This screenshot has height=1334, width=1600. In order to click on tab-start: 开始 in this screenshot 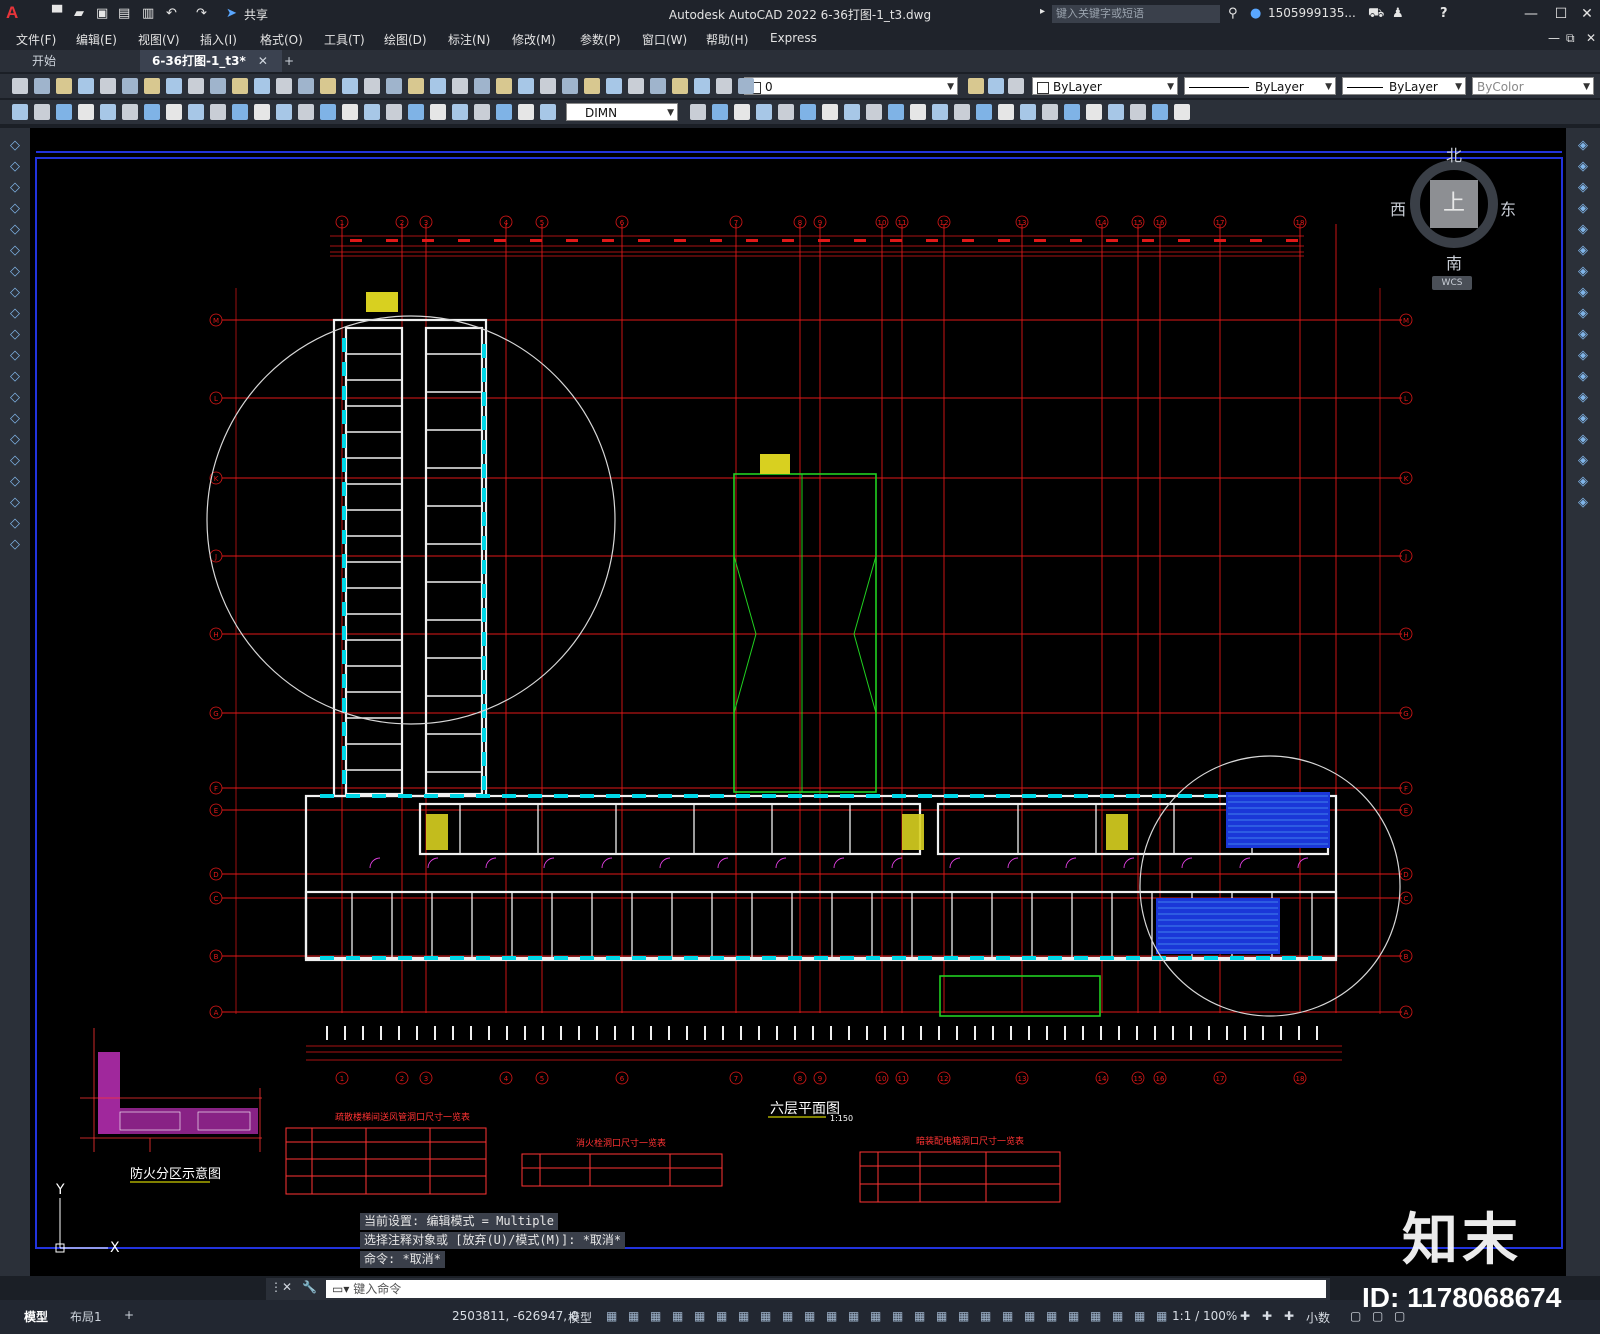, I will do `click(44, 61)`.